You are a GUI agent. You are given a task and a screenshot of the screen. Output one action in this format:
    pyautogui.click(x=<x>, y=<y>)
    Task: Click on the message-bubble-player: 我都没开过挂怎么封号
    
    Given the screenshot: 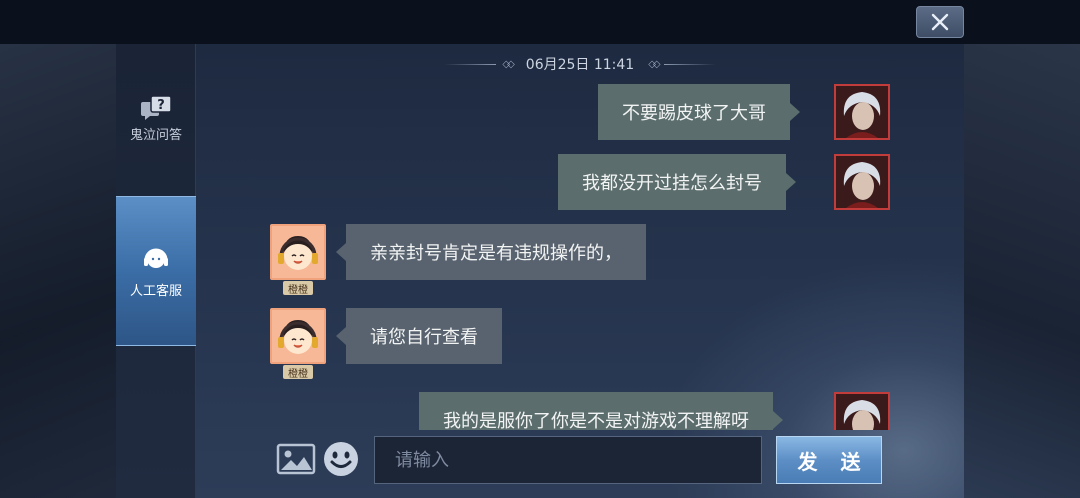 What is the action you would take?
    pyautogui.click(x=677, y=182)
    